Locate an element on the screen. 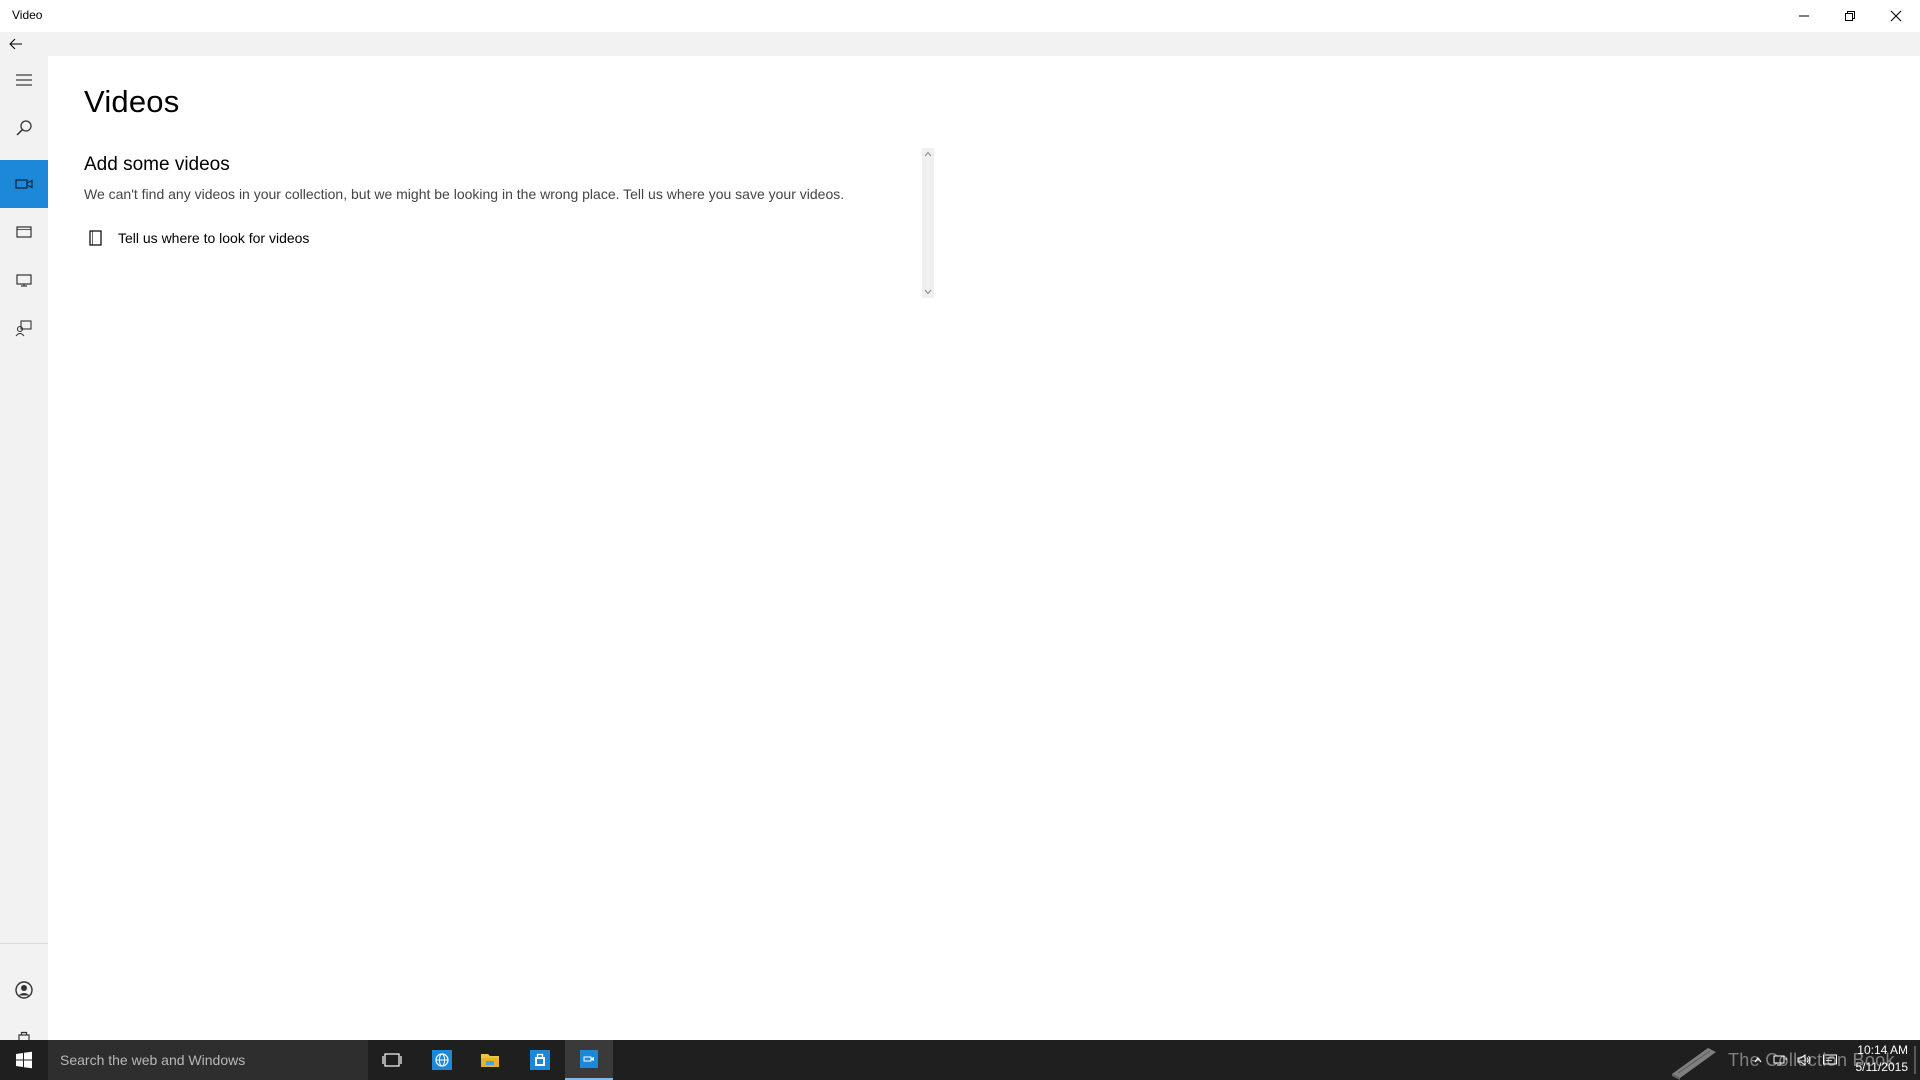  windows-logo-icon is located at coordinates (24, 1060).